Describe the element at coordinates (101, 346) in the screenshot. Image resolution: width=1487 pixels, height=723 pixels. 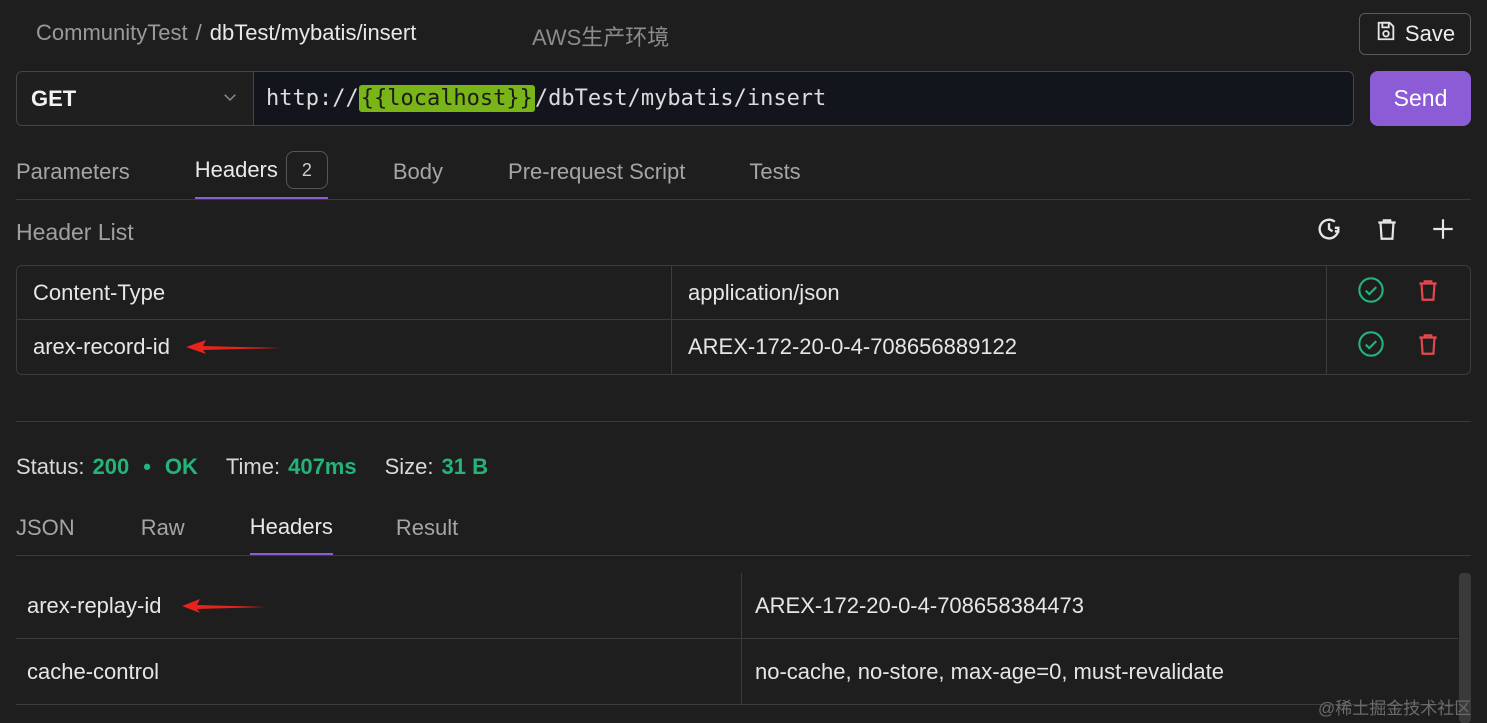
I see `header-key-text: arex-record-id` at that location.